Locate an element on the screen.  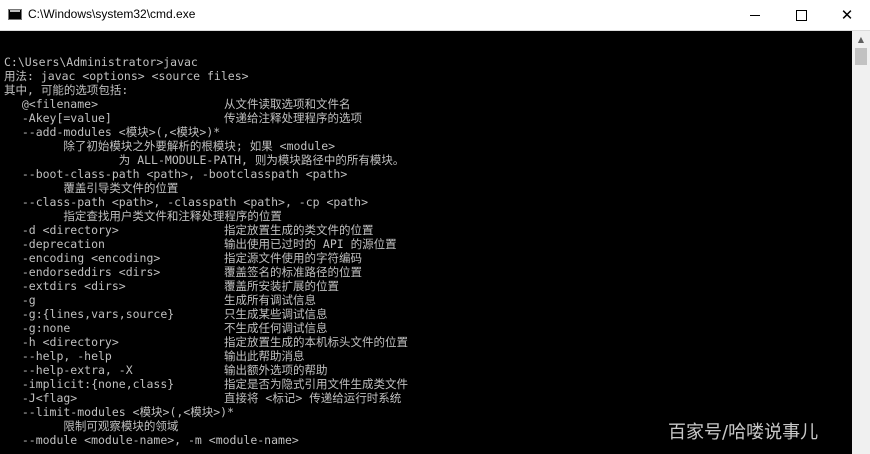
option-flag: -d <directory> is located at coordinates (63, 230).